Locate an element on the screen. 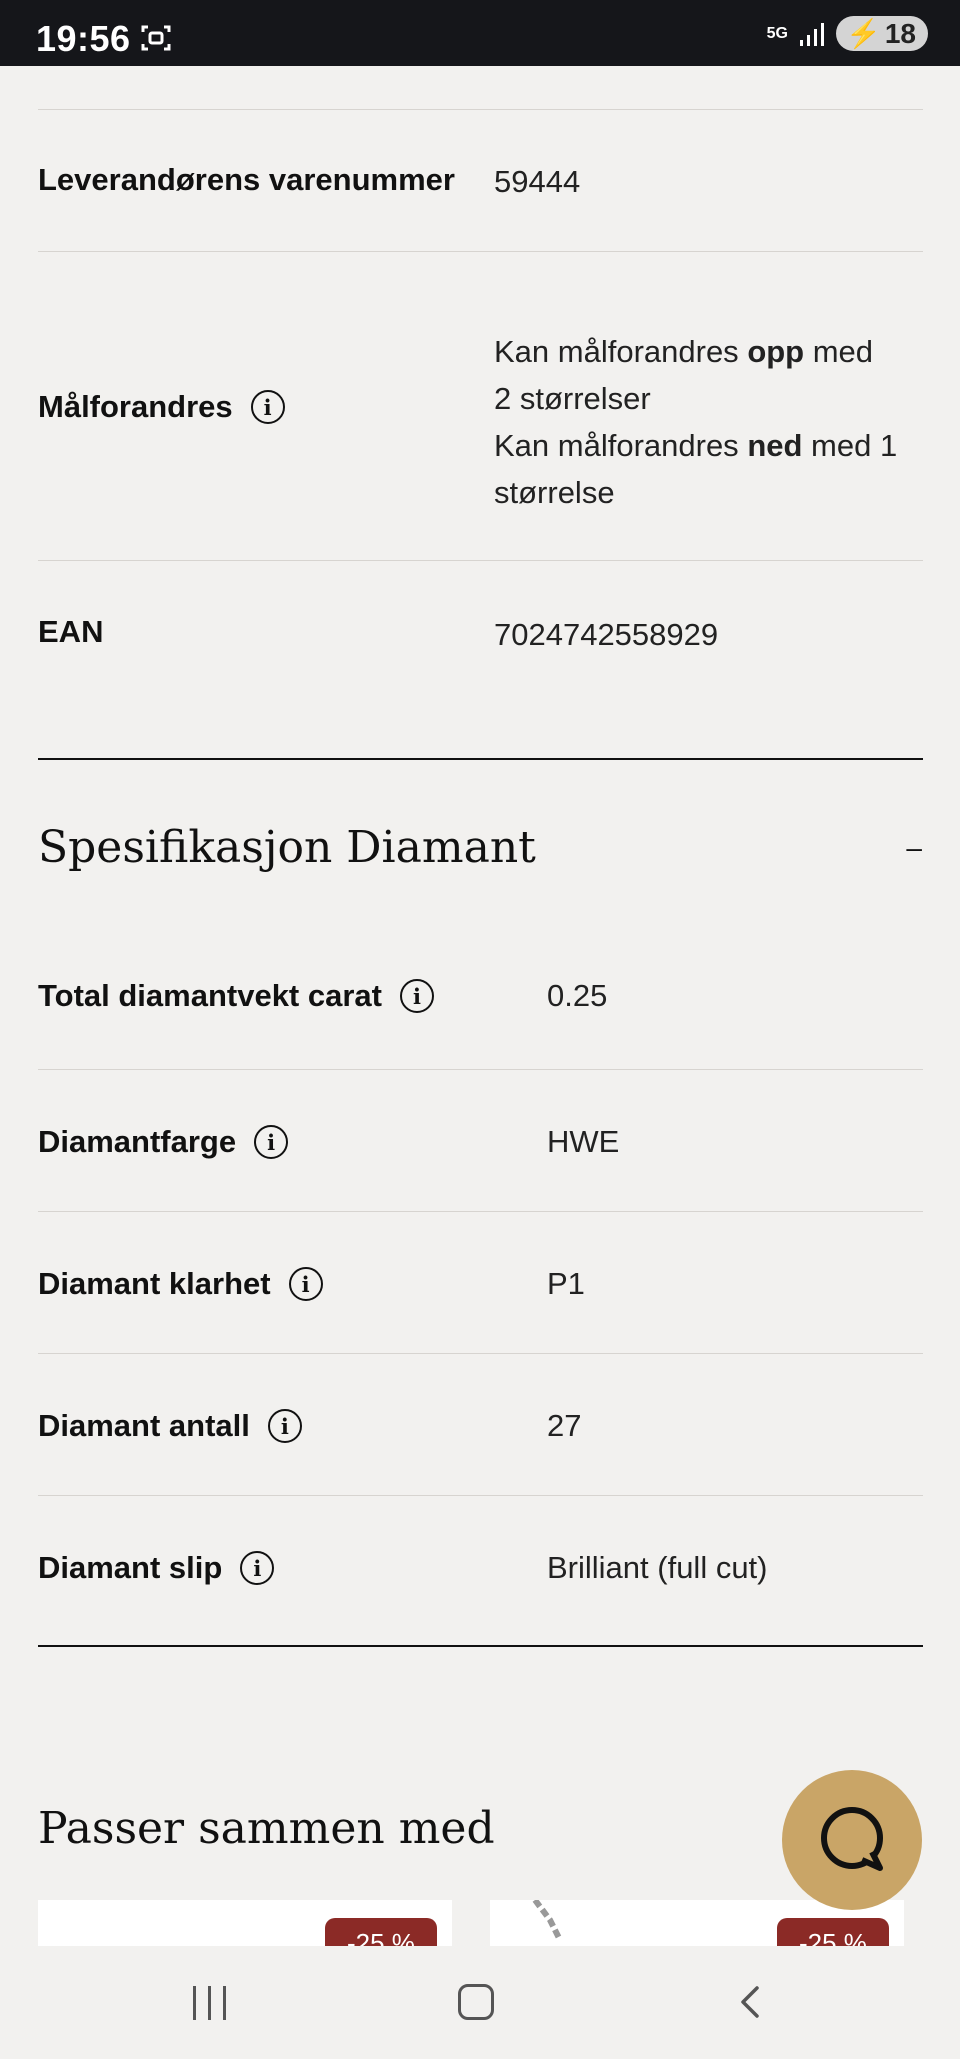 The width and height of the screenshot is (960, 2059). back-button is located at coordinates (751, 2002).